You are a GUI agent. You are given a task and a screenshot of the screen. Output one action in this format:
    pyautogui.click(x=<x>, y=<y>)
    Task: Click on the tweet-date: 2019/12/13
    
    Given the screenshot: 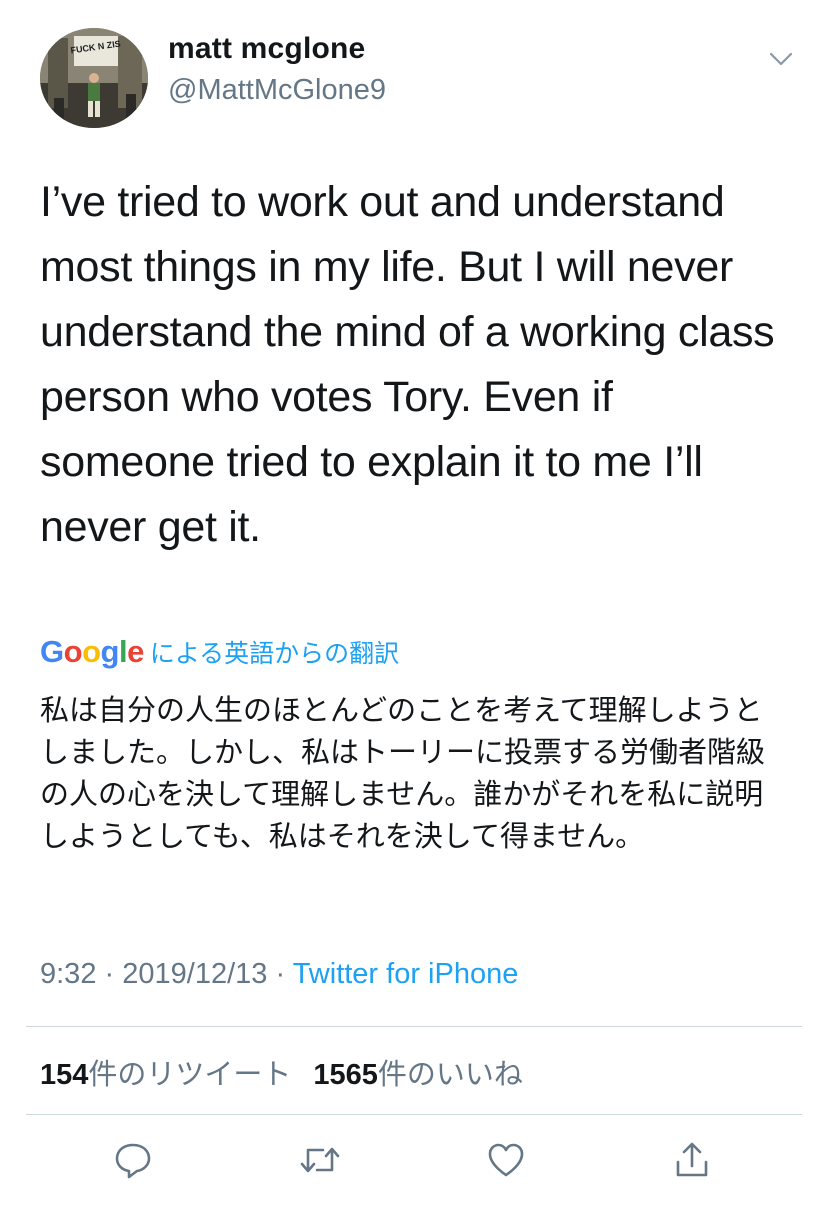 What is the action you would take?
    pyautogui.click(x=195, y=974)
    